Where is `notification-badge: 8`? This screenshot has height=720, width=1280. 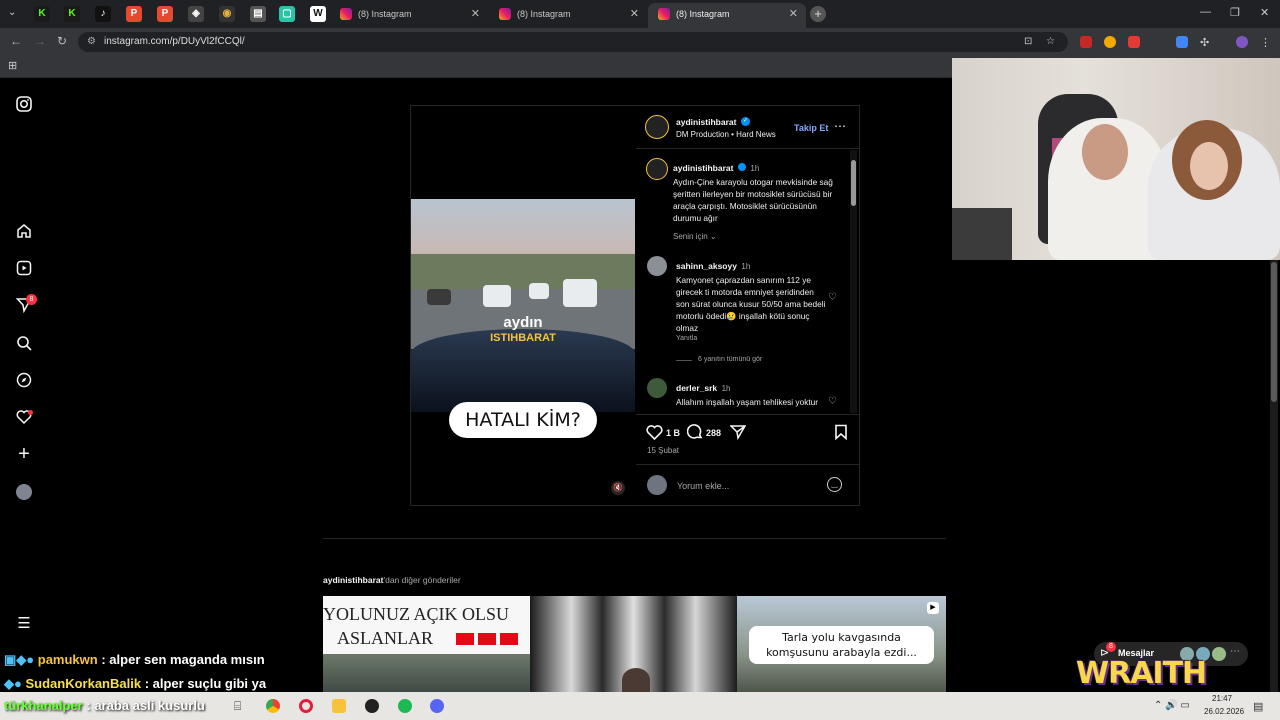
notification-badge: 8 is located at coordinates (31, 299).